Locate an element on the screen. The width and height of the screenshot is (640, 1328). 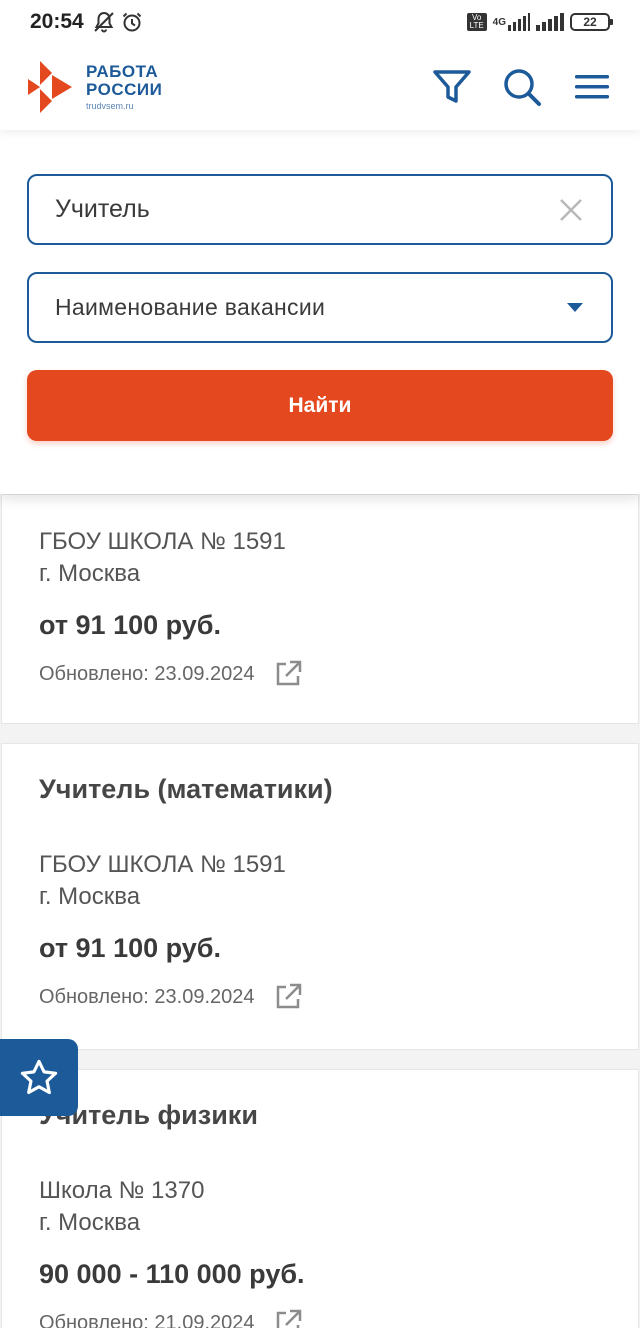
card-company: Школа № 1370 is located at coordinates (122, 1190).